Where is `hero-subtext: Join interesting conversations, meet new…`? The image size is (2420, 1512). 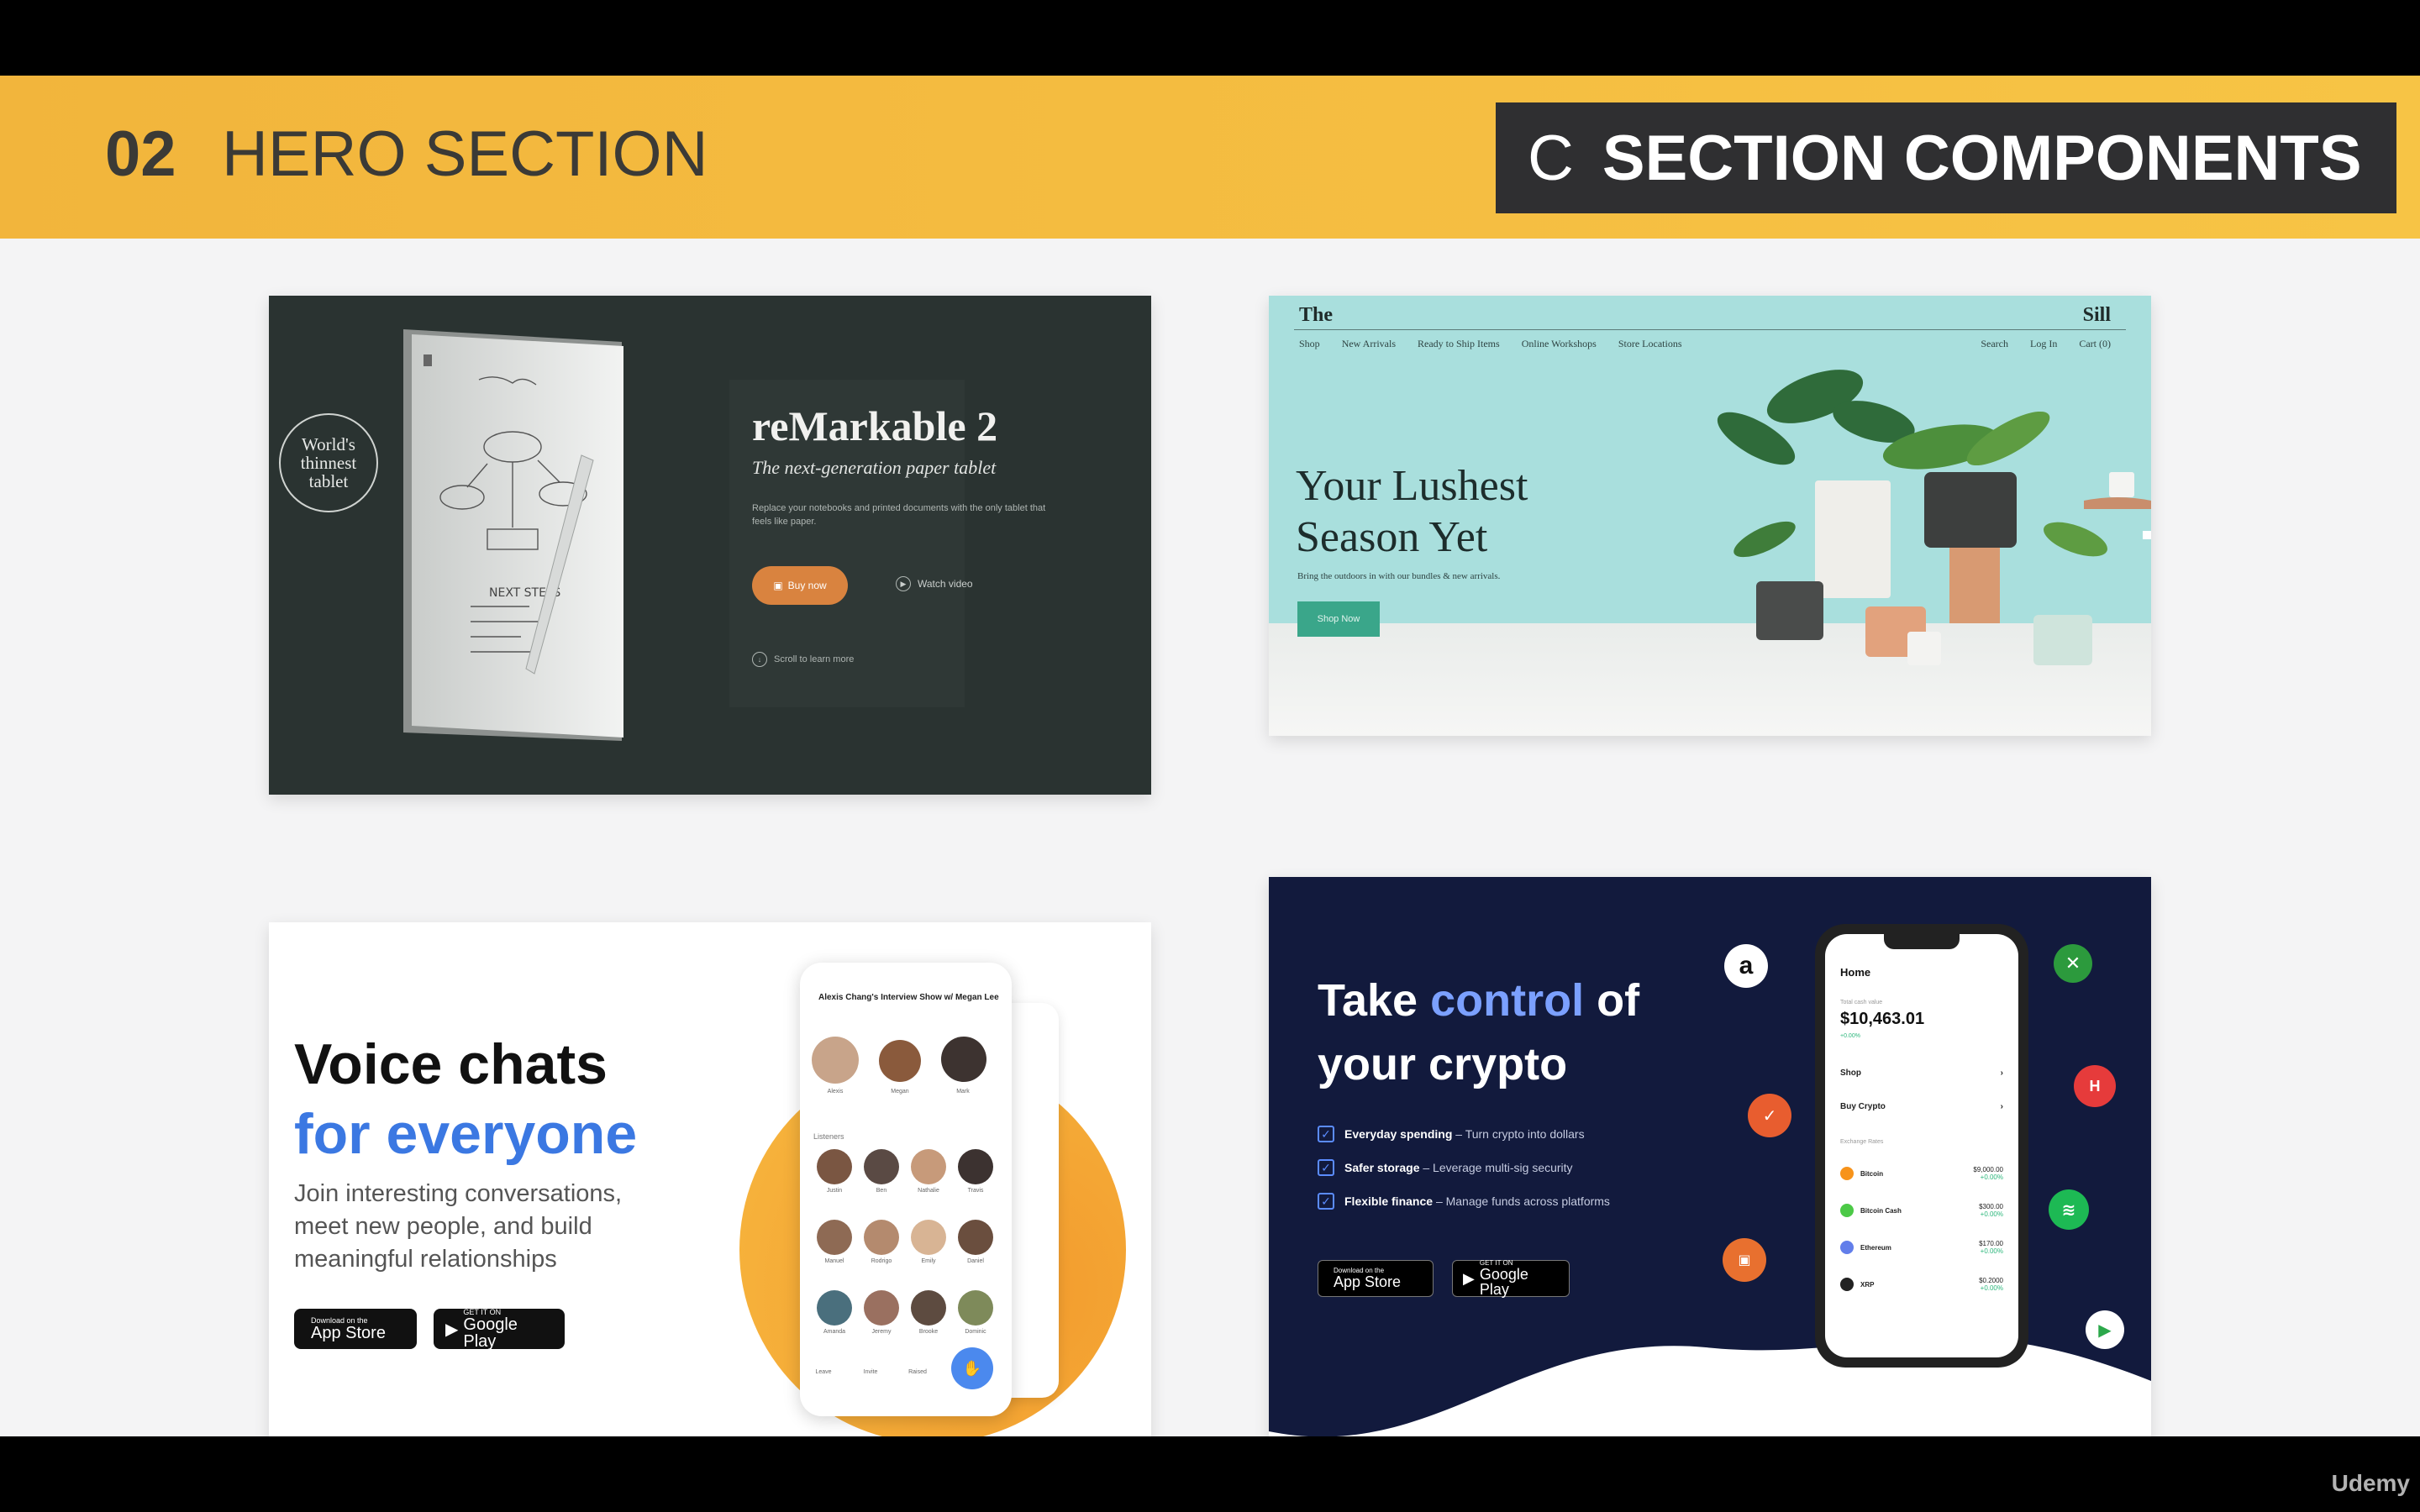 hero-subtext: Join interesting conversations, meet new… is located at coordinates (458, 1226).